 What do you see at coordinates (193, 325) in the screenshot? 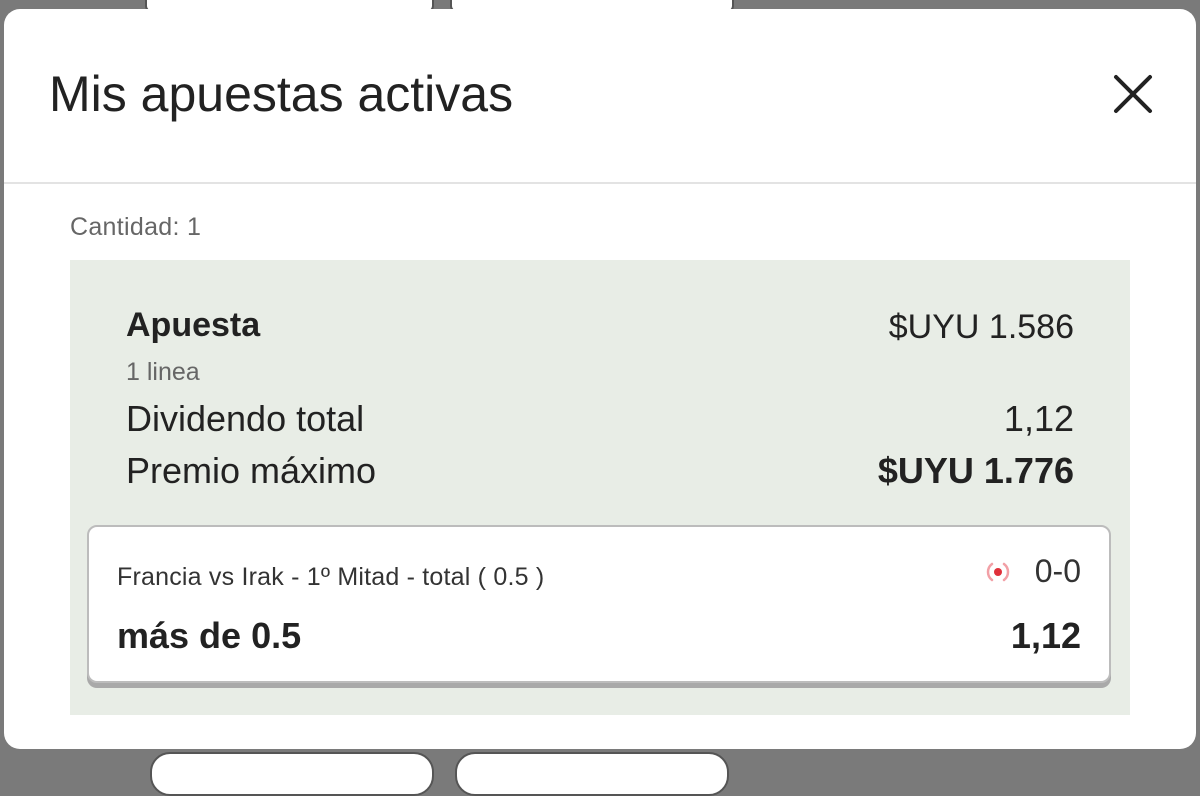
I see `bet-label: Apuesta` at bounding box center [193, 325].